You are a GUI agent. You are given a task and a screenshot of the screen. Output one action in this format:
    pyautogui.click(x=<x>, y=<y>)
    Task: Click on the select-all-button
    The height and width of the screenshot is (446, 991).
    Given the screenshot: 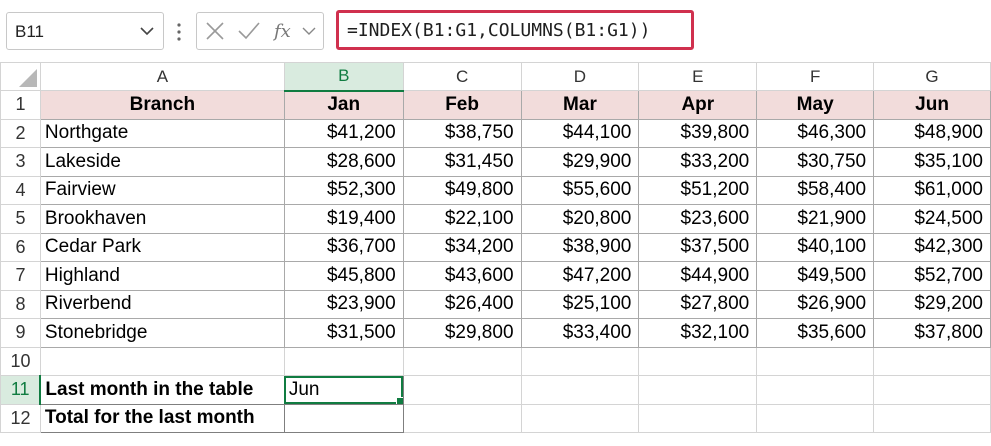 What is the action you would take?
    pyautogui.click(x=20, y=76)
    